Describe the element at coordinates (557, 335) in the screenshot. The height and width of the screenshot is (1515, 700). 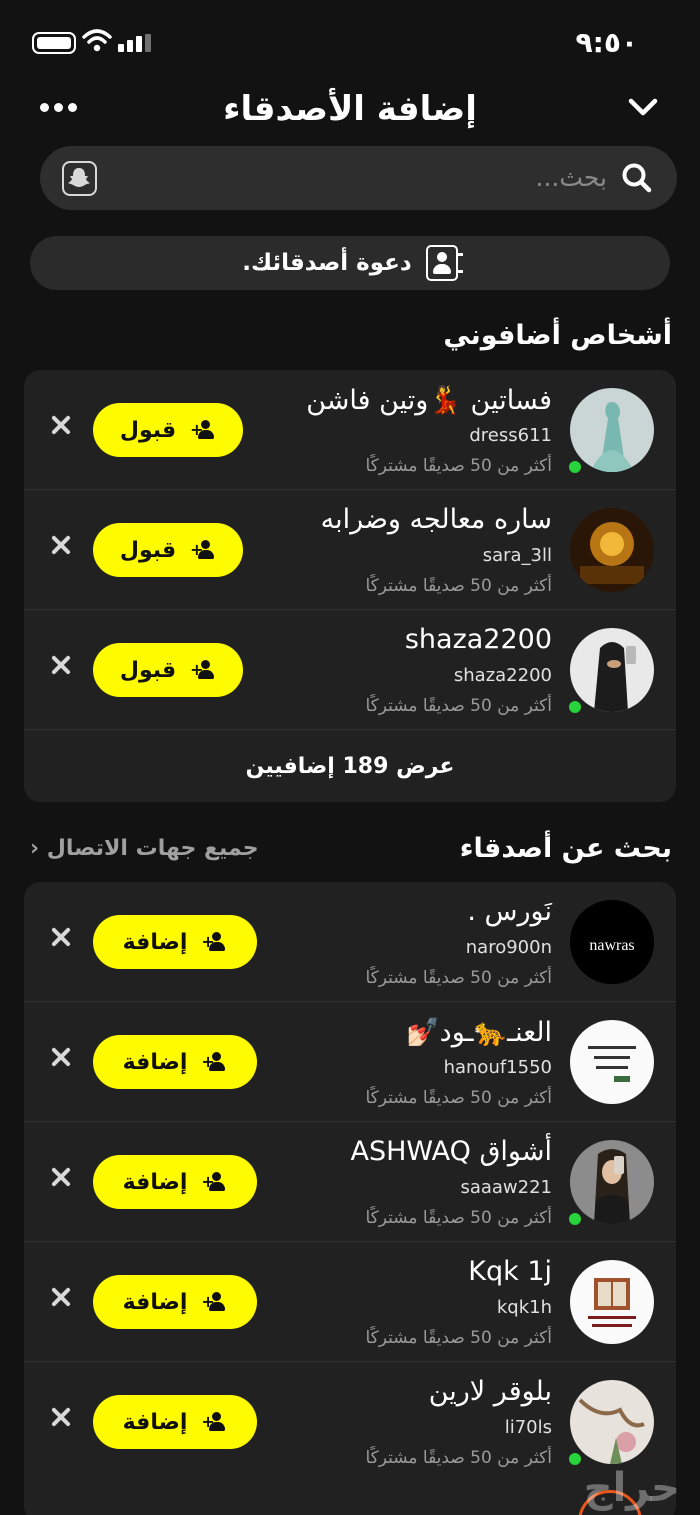
I see `added-me-heading: أشخاص أضافوني` at that location.